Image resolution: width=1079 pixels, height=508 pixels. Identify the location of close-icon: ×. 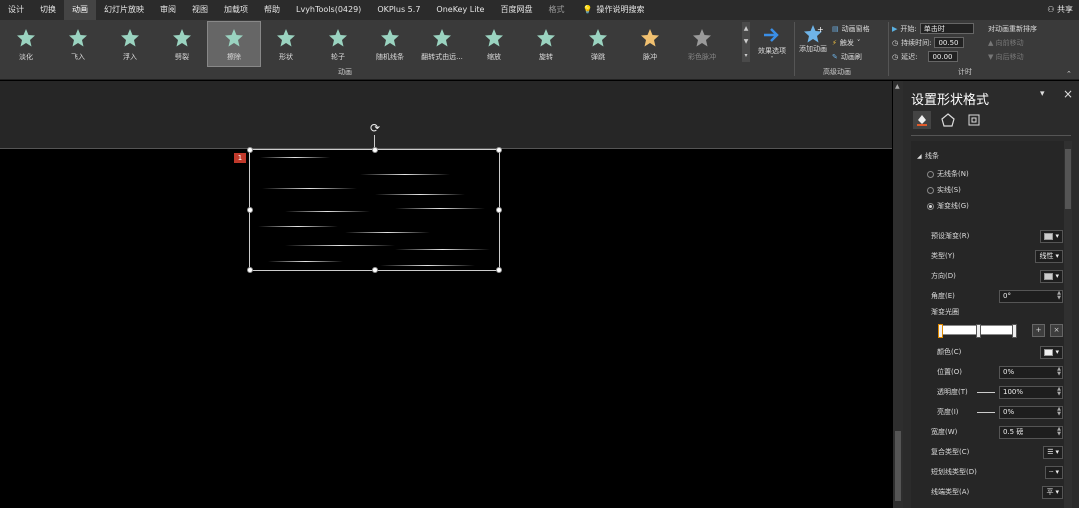
(1068, 94).